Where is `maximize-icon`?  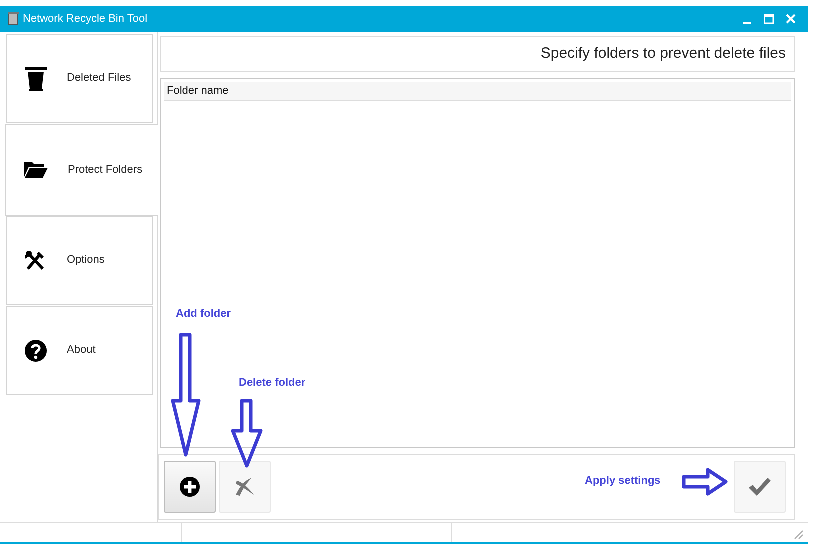
maximize-icon is located at coordinates (769, 19).